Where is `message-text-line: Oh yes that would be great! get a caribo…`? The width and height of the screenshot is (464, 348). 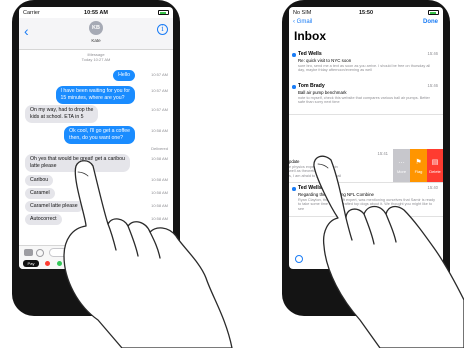
message-text-line: Oh yes that would be great! get a caribo… is located at coordinates (77, 159).